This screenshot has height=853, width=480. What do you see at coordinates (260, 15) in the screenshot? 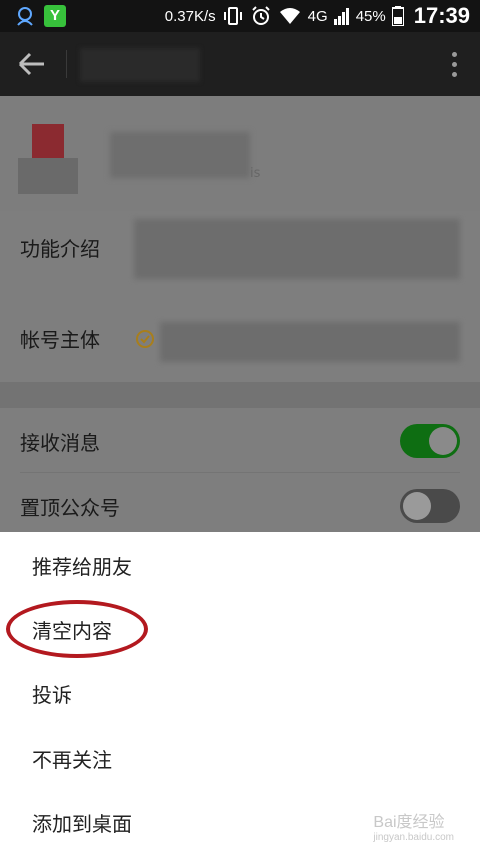
I see `alarm-icon` at bounding box center [260, 15].